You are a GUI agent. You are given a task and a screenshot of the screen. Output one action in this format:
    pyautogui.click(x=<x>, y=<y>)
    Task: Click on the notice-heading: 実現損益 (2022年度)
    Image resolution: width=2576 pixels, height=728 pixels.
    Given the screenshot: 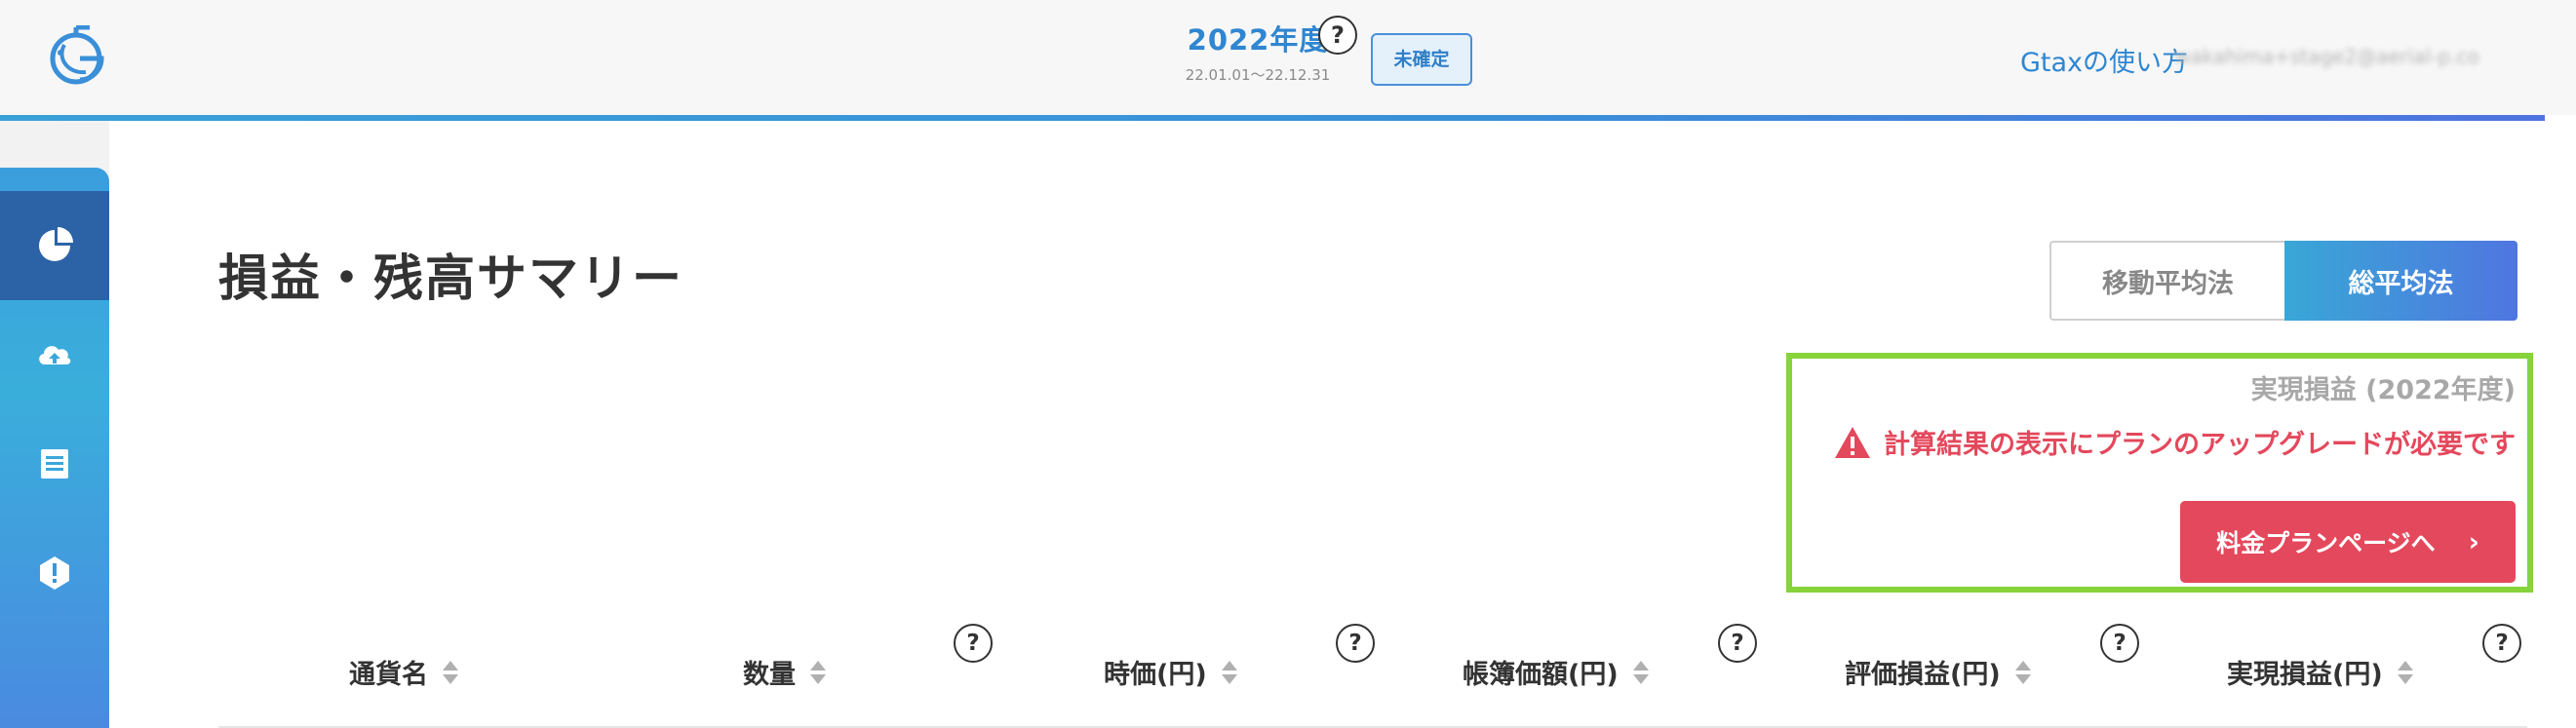 What is the action you would take?
    pyautogui.click(x=2383, y=390)
    